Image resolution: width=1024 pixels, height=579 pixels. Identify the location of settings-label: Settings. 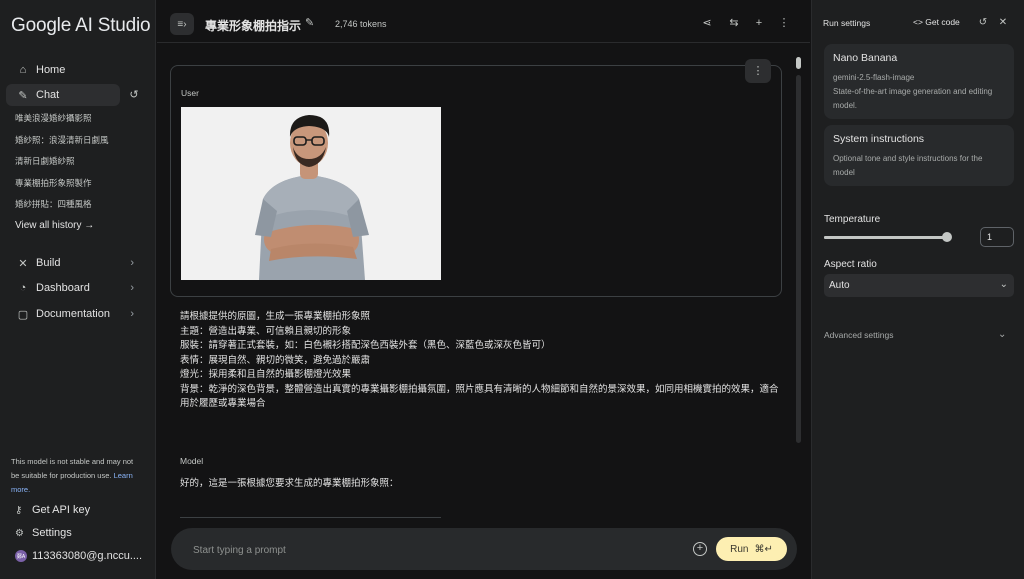
(52, 533).